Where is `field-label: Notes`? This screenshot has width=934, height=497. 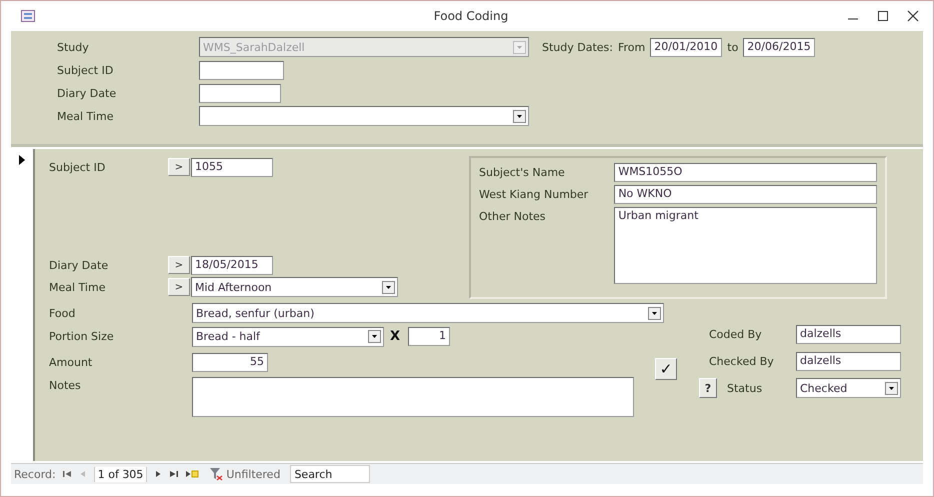 field-label: Notes is located at coordinates (65, 385).